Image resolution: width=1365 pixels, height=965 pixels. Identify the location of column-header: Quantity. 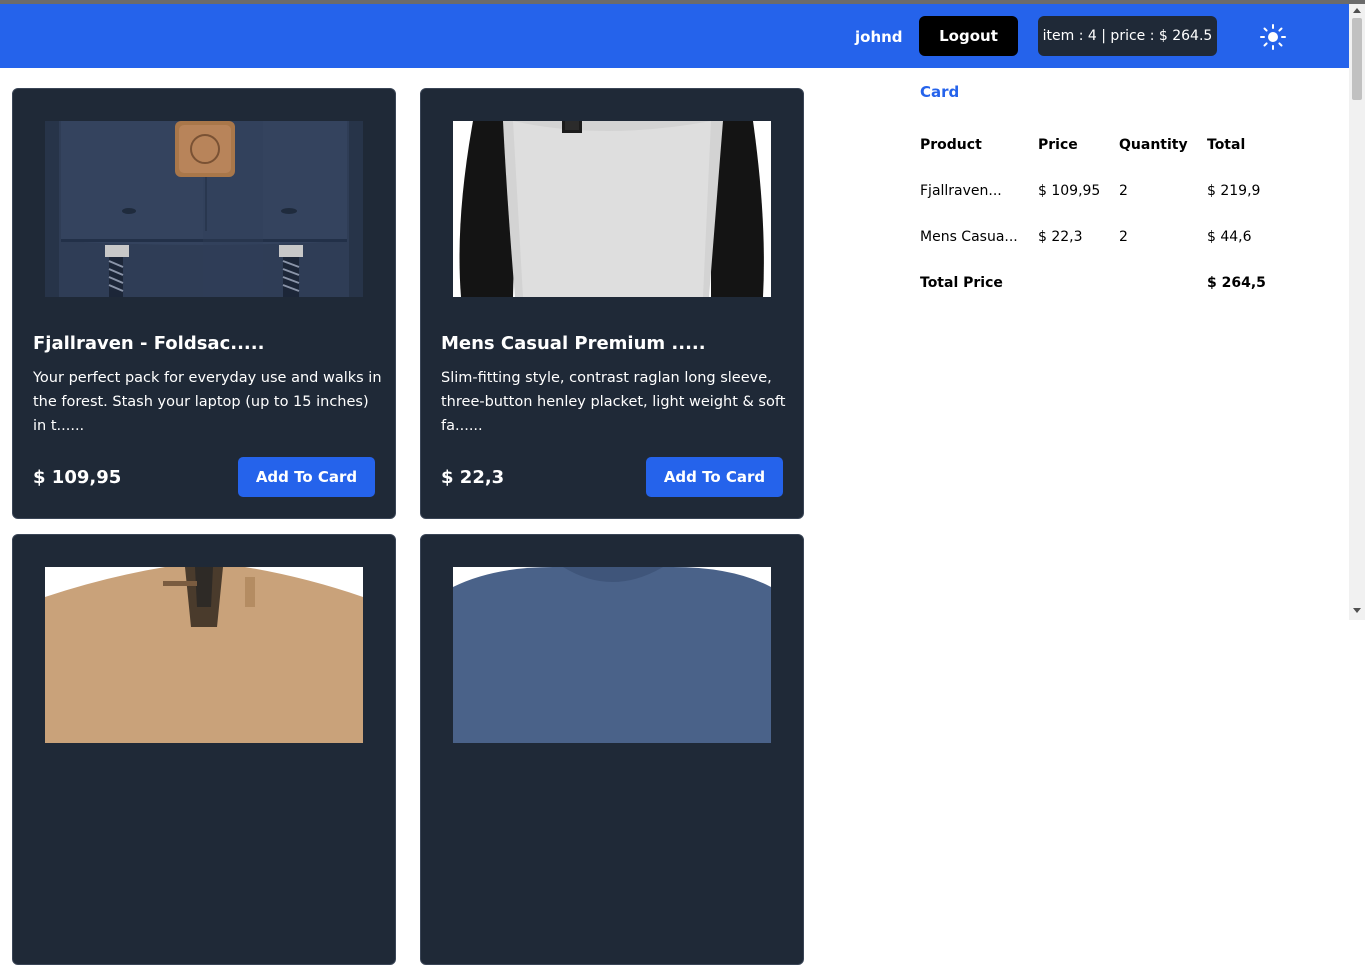
(1153, 145).